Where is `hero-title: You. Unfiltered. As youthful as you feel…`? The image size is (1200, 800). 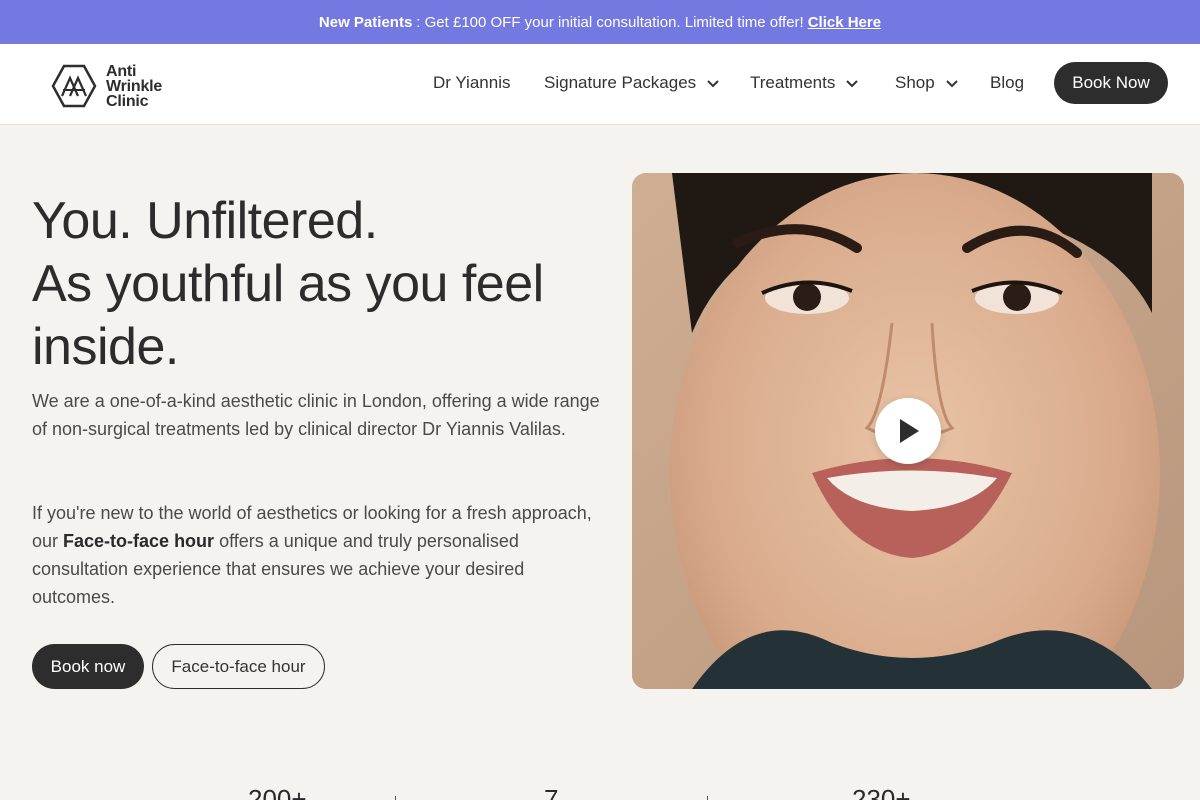 hero-title: You. Unfiltered. As youthful as you feel… is located at coordinates (327, 284).